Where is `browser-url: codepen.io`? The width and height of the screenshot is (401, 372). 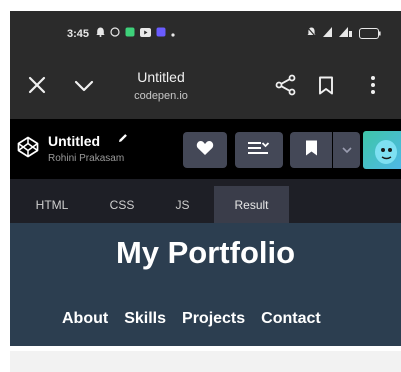 browser-url: codepen.io is located at coordinates (161, 96).